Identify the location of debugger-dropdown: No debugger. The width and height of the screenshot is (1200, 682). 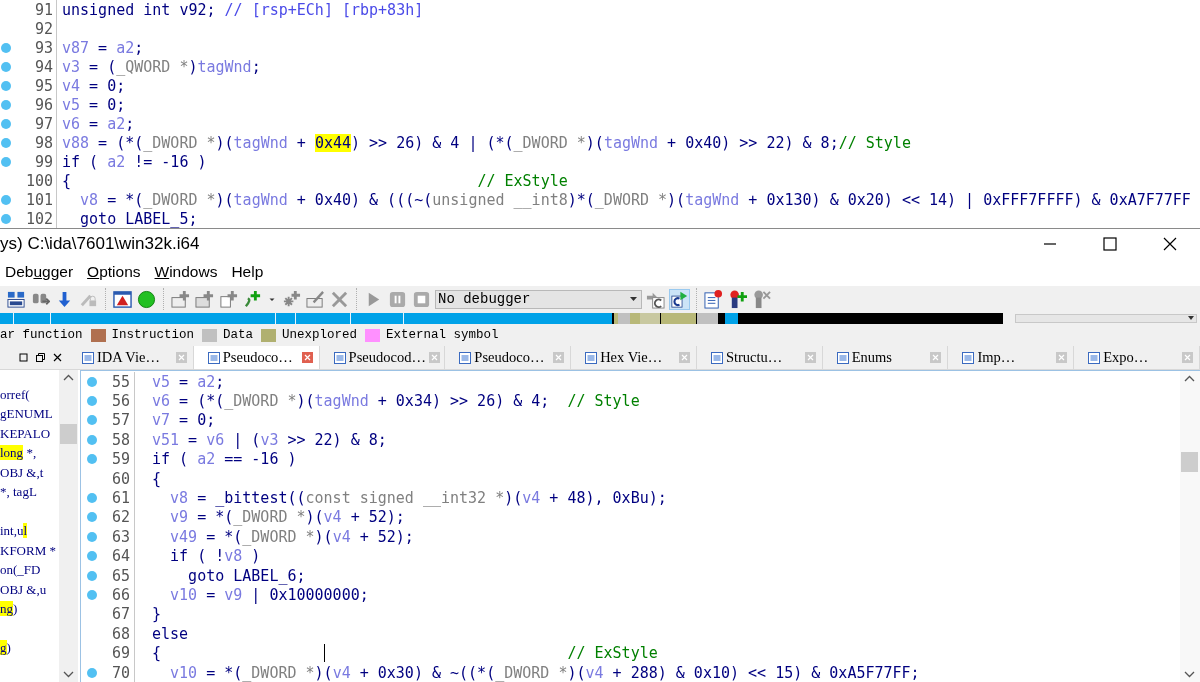
(538, 299).